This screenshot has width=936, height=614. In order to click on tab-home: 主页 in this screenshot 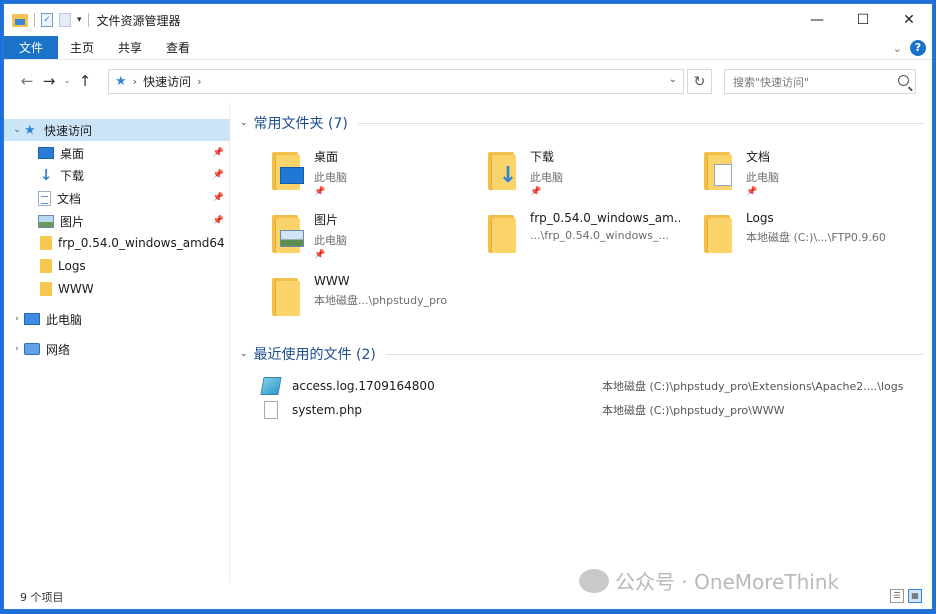, I will do `click(82, 47)`.